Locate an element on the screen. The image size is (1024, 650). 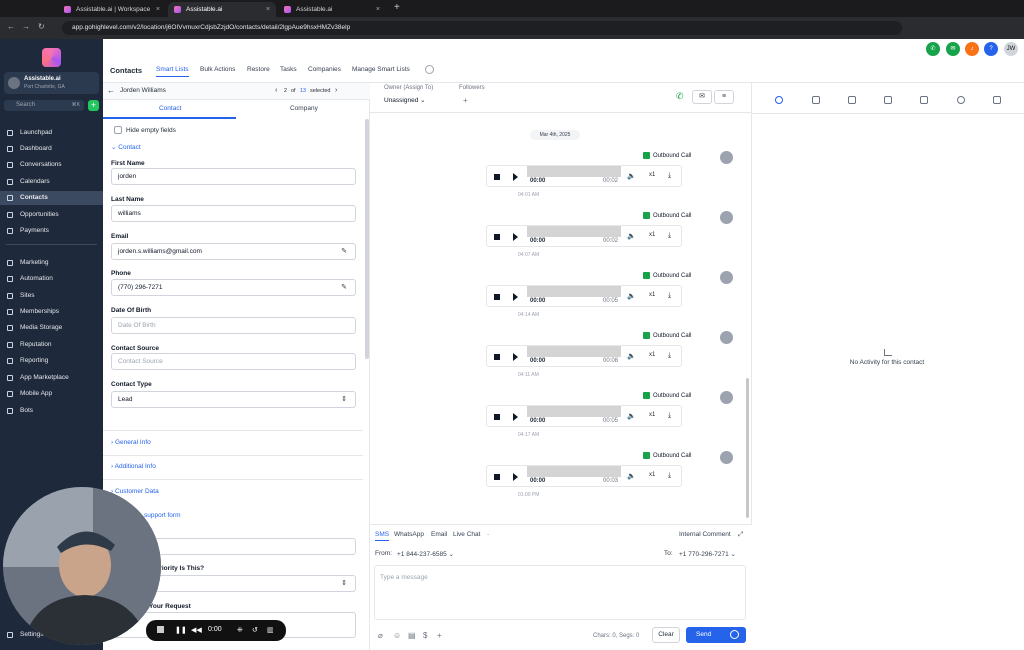
sidebar-item-dashboard: Dashboard is located at coordinates (51, 149).